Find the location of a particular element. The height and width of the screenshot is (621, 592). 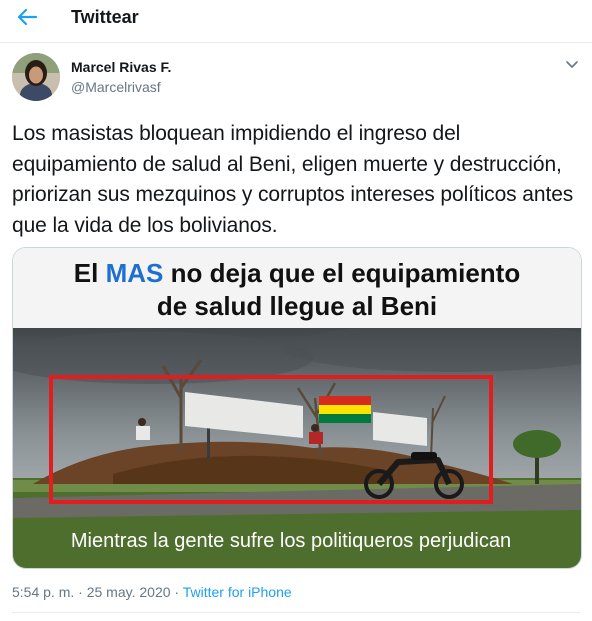

tweet-options-button is located at coordinates (572, 65).